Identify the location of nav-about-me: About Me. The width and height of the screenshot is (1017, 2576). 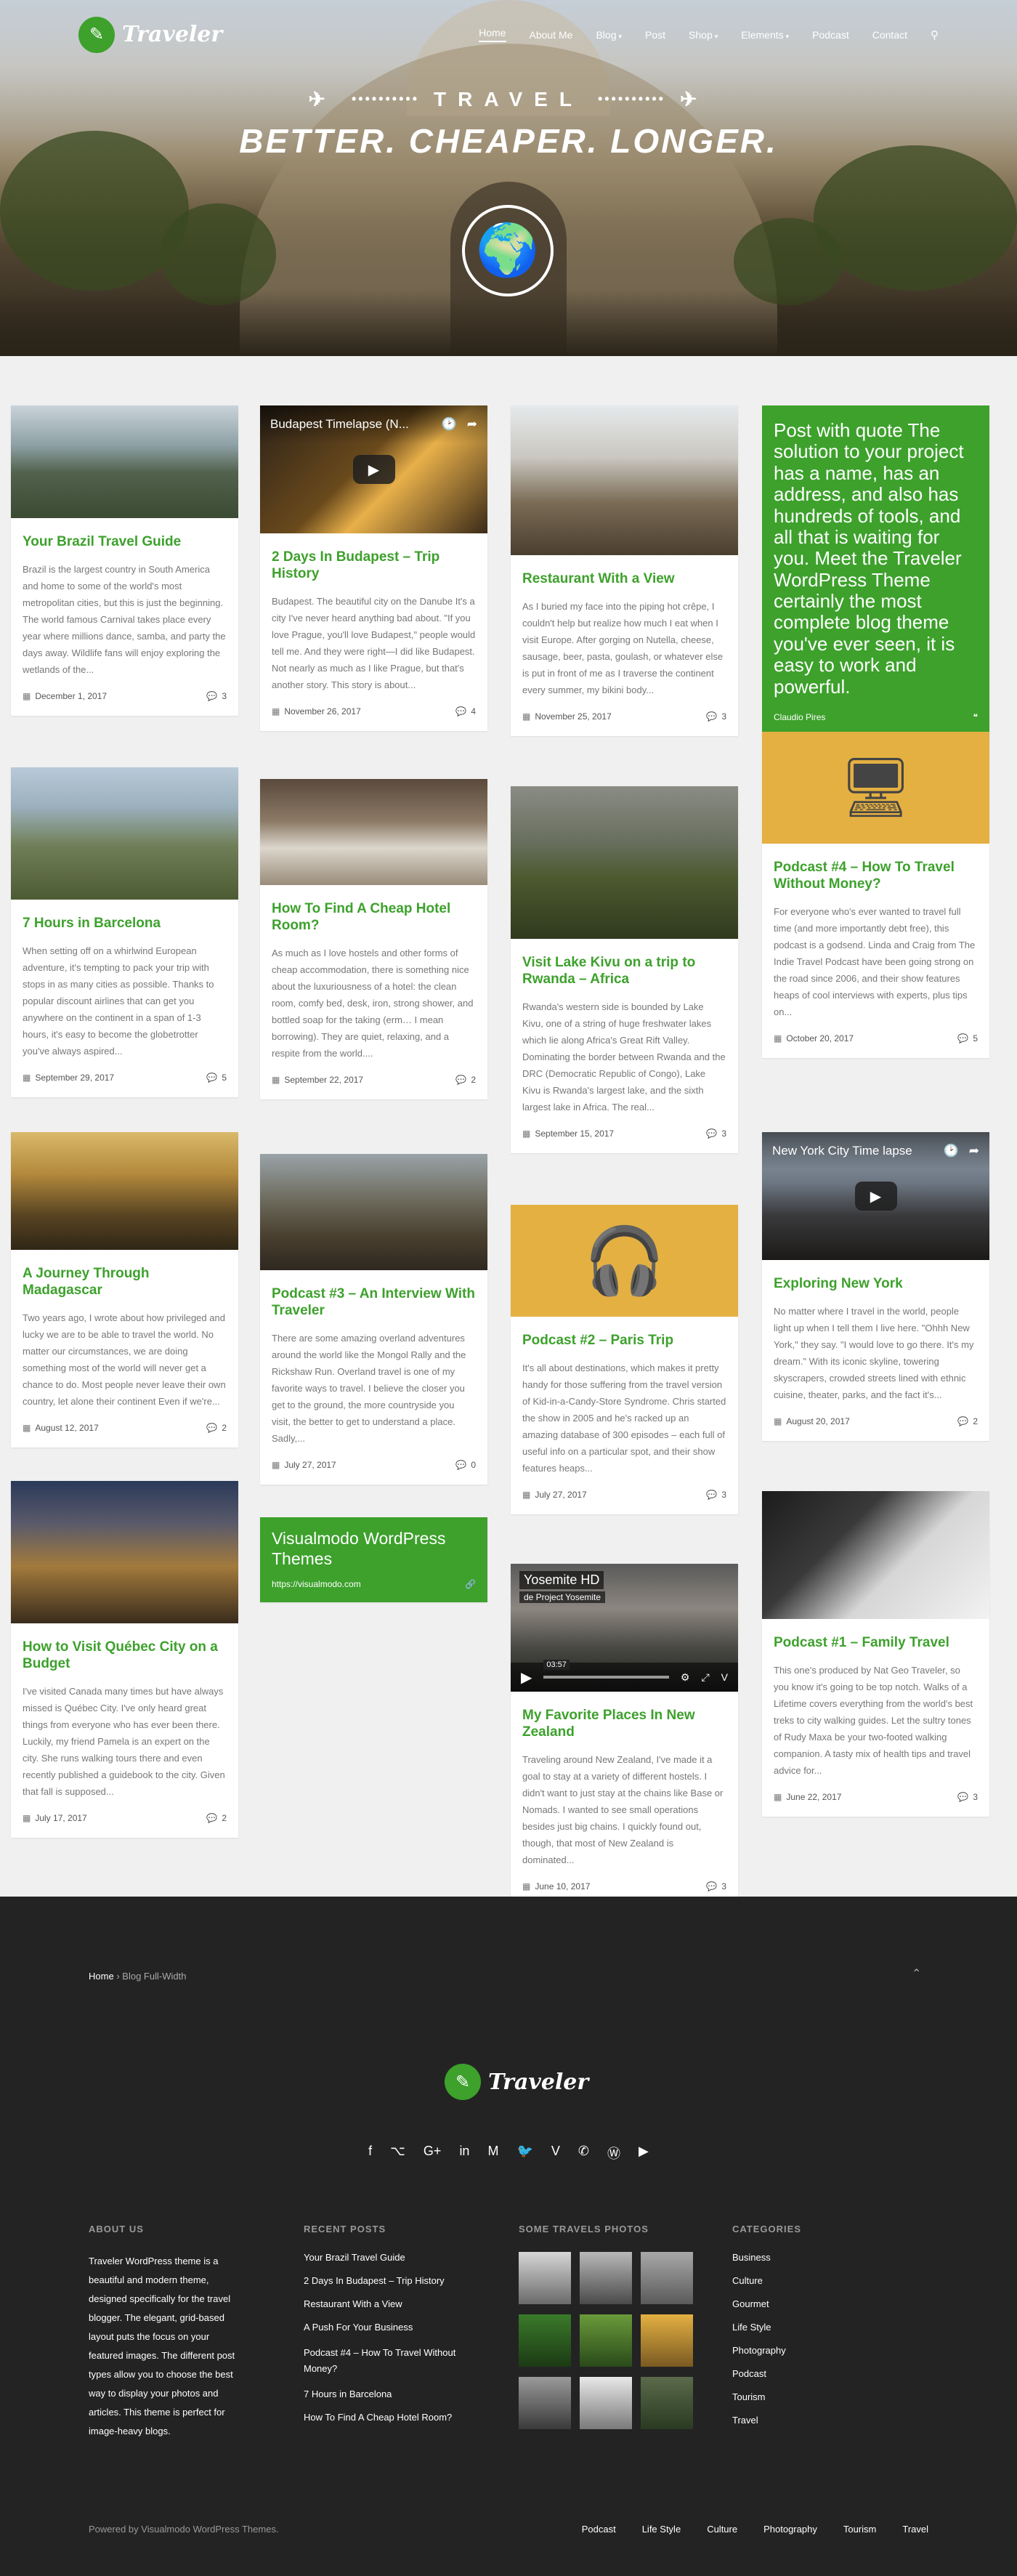
(551, 35).